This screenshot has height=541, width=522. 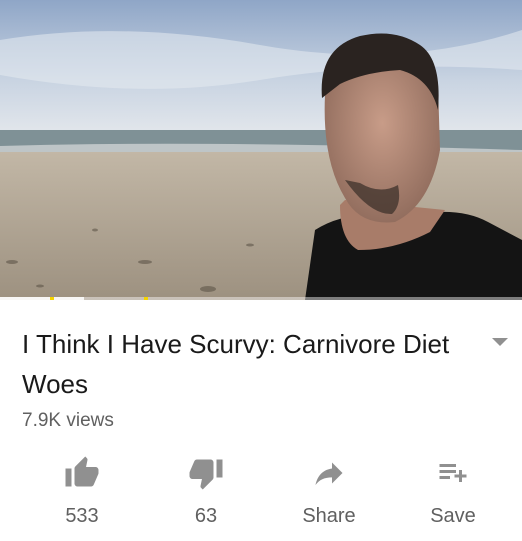 I want to click on thumb-up-icon, so click(x=82, y=471).